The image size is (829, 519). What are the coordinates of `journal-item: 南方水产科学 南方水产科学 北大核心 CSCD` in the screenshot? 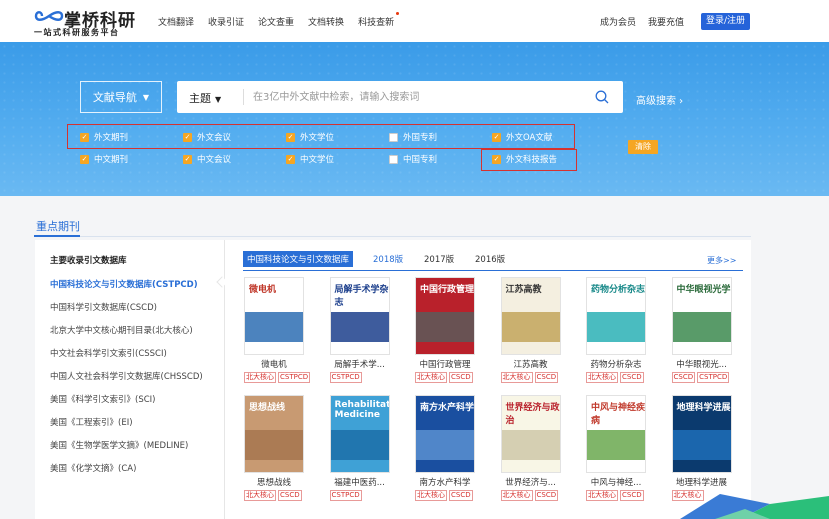 It's located at (447, 448).